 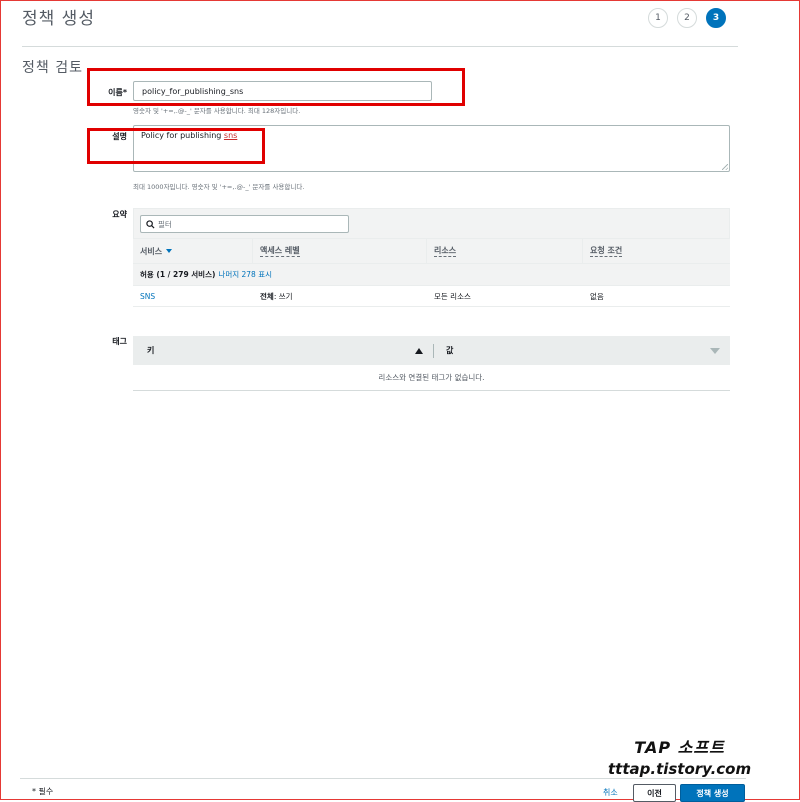 What do you see at coordinates (716, 18) in the screenshot?
I see `step-3-current: 3` at bounding box center [716, 18].